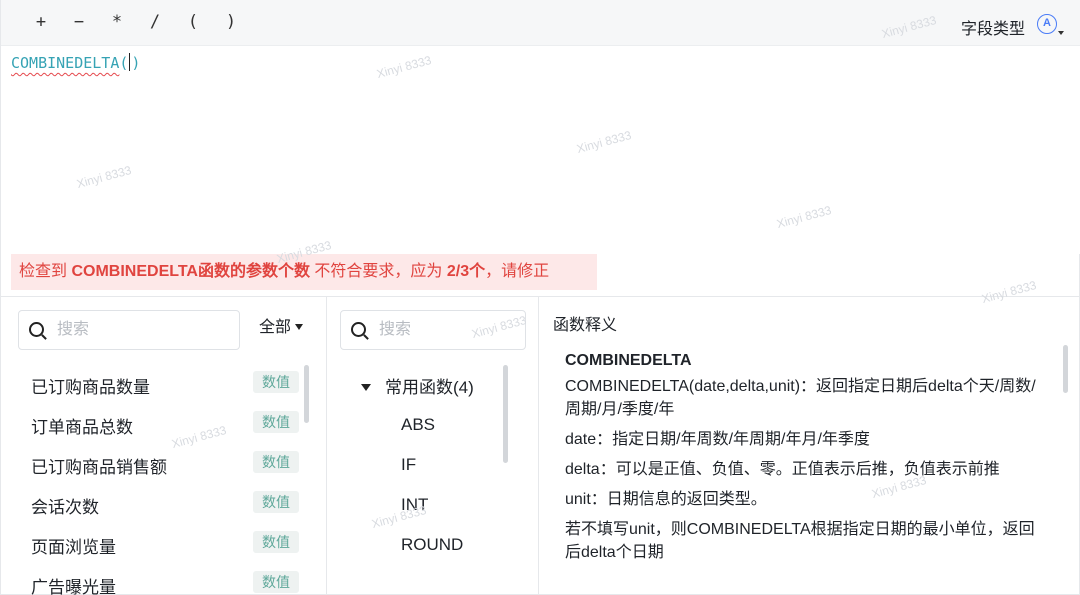 Image resolution: width=1080 pixels, height=595 pixels. What do you see at coordinates (454, 330) in the screenshot?
I see `functions-search-input` at bounding box center [454, 330].